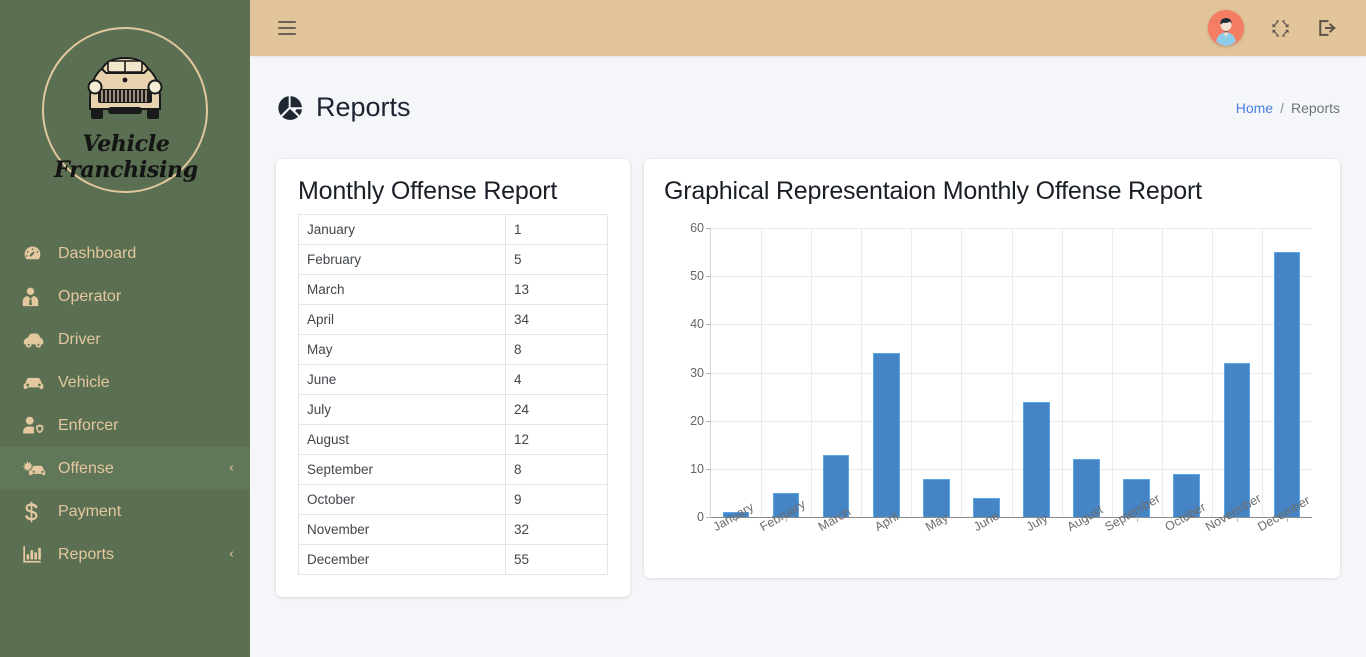  What do you see at coordinates (697, 276) in the screenshot?
I see `y-axis-tick-label: 50` at bounding box center [697, 276].